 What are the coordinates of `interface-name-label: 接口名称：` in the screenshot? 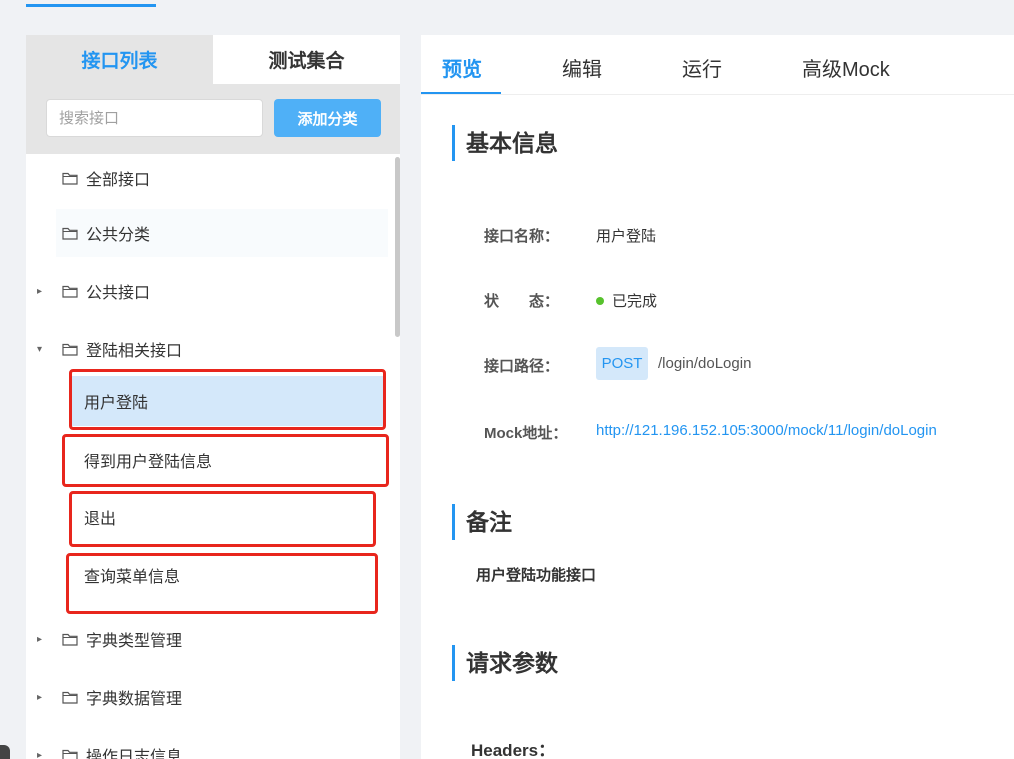 It's located at (522, 236).